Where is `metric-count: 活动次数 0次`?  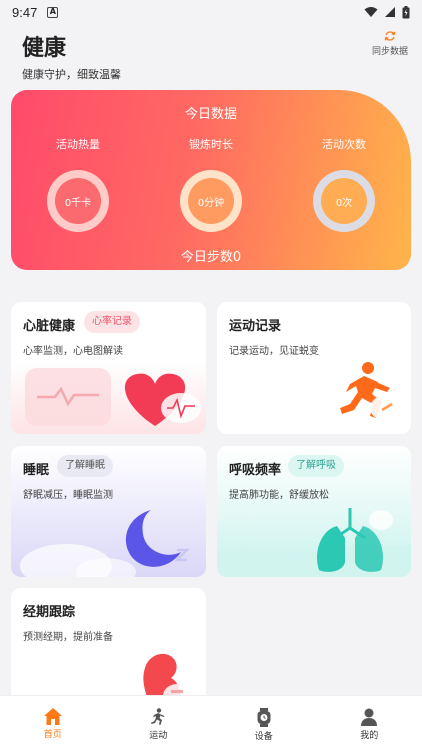
metric-count: 活动次数 0次 is located at coordinates (344, 184).